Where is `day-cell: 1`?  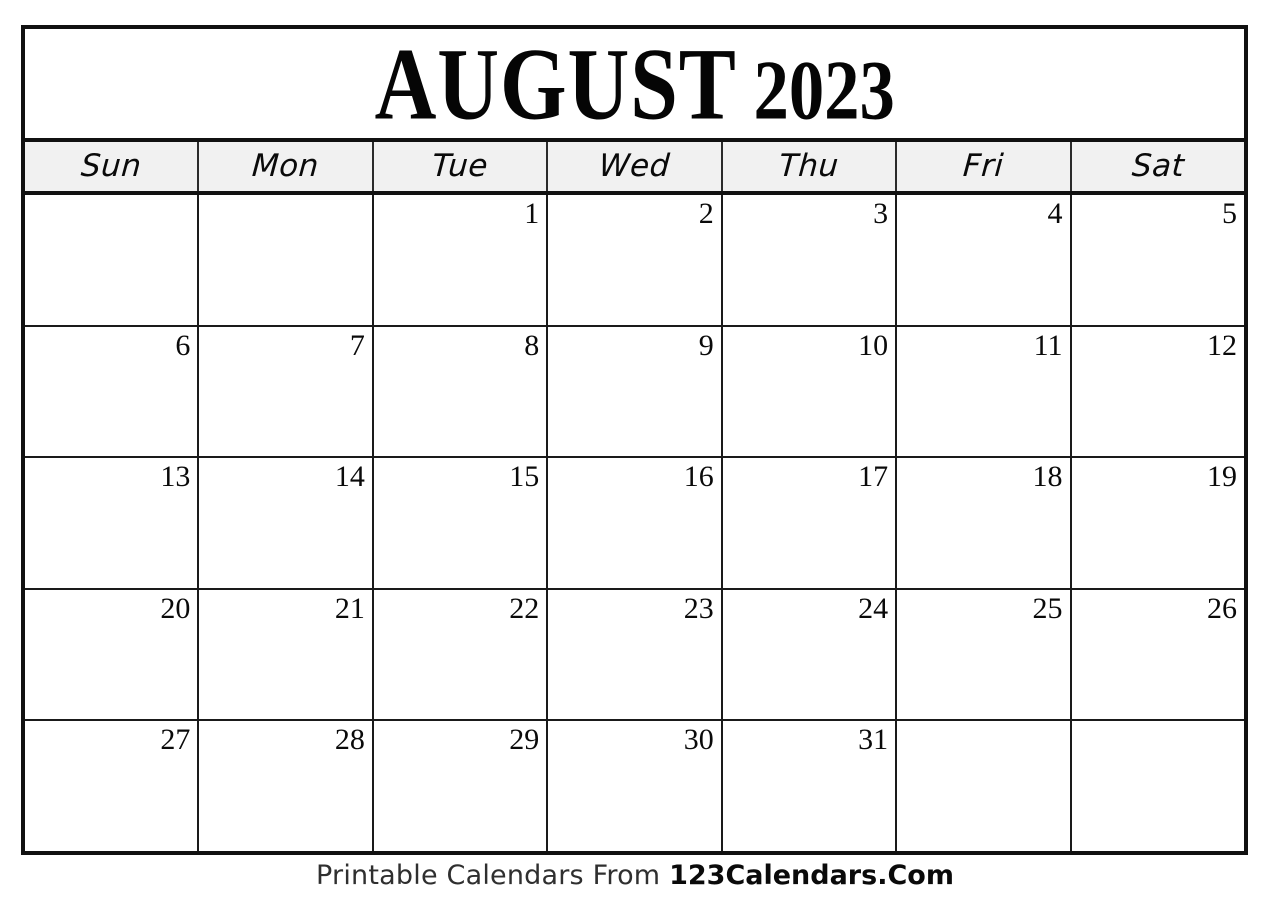
day-cell: 1 is located at coordinates (461, 260).